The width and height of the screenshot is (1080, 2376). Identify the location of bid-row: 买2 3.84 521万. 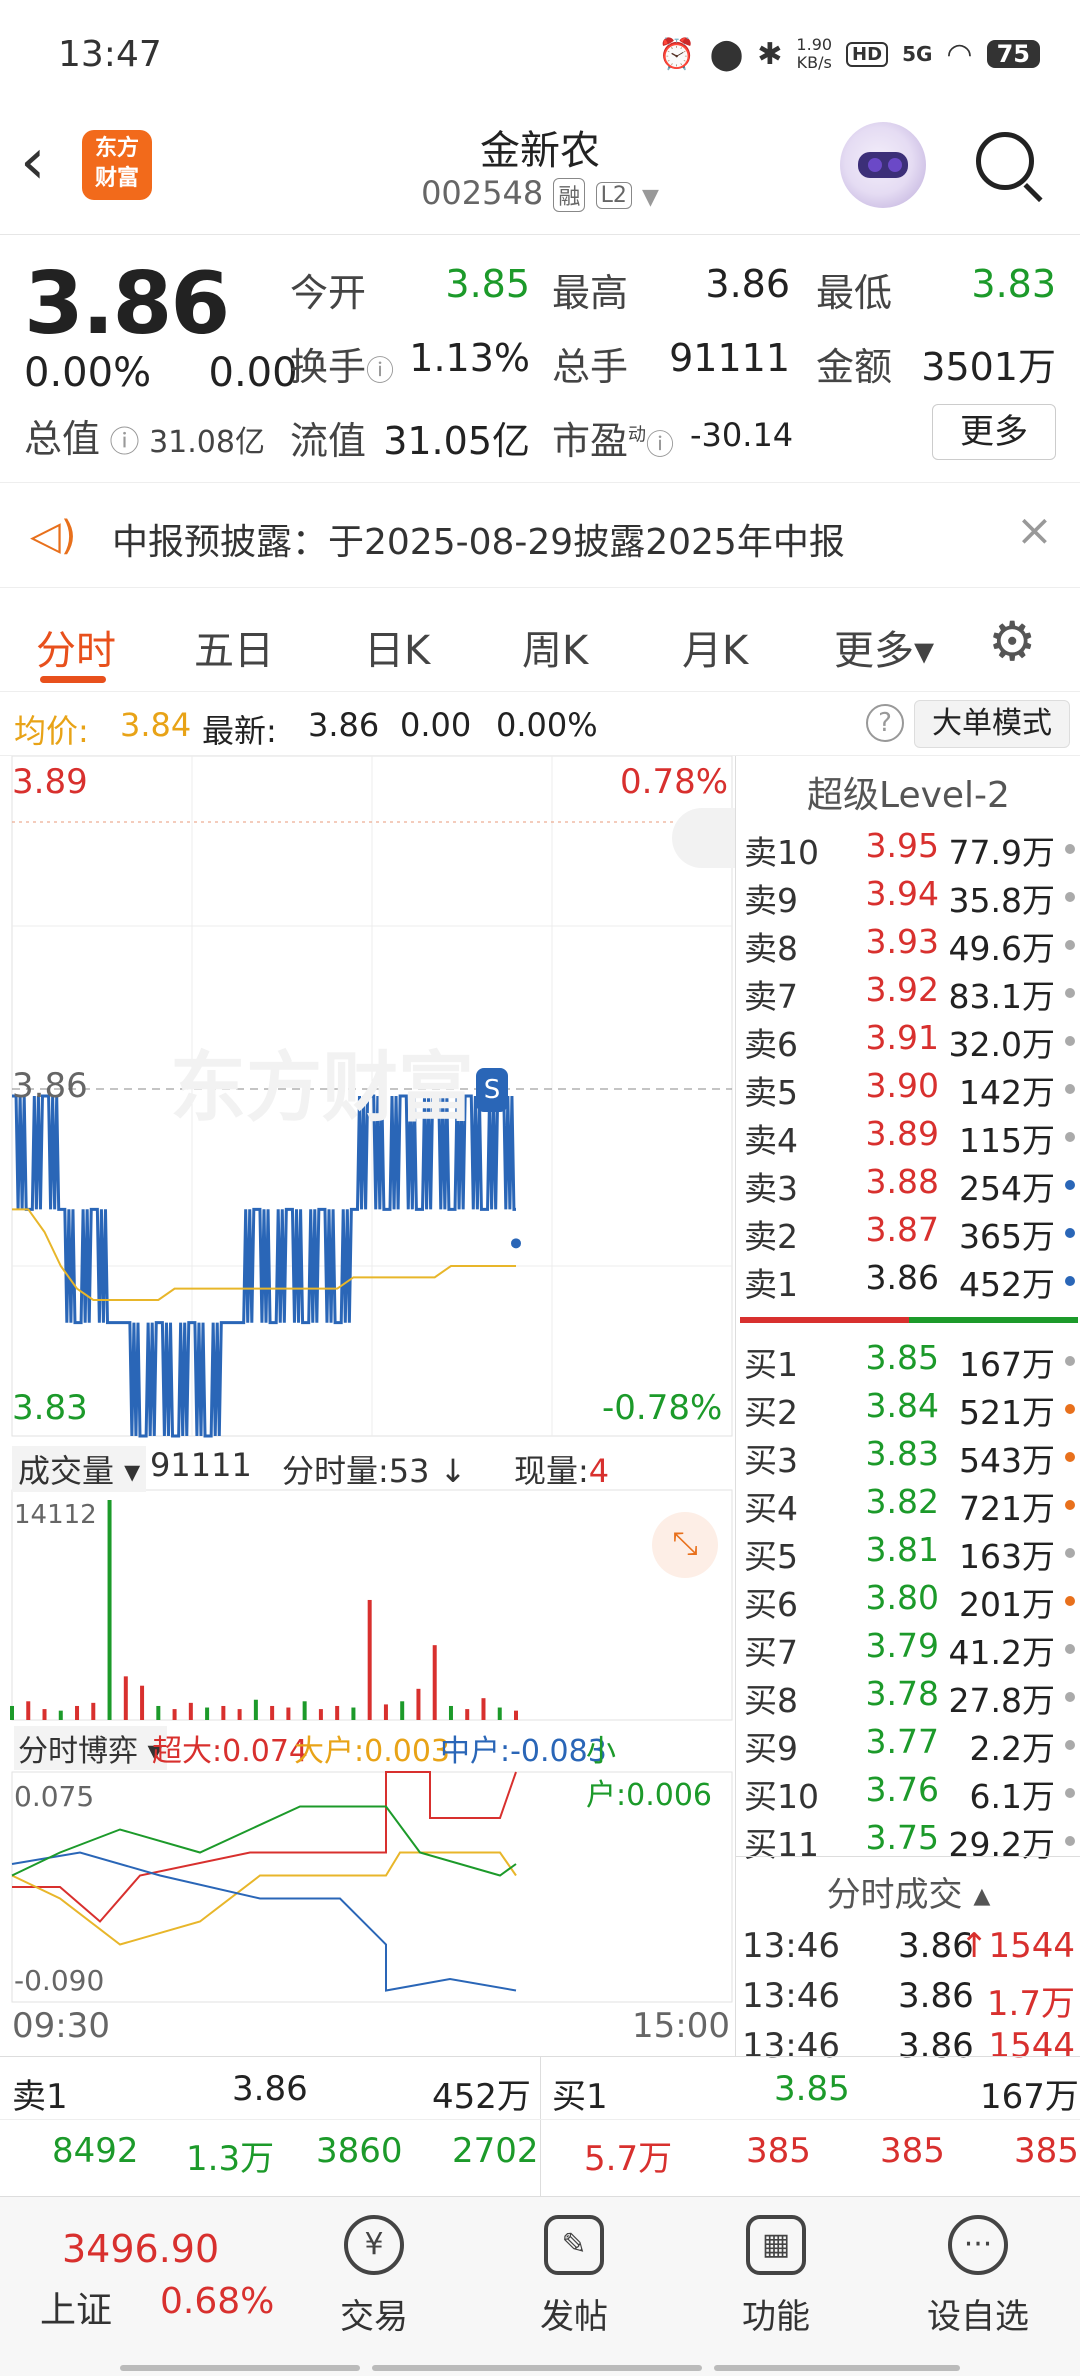
(908, 1410).